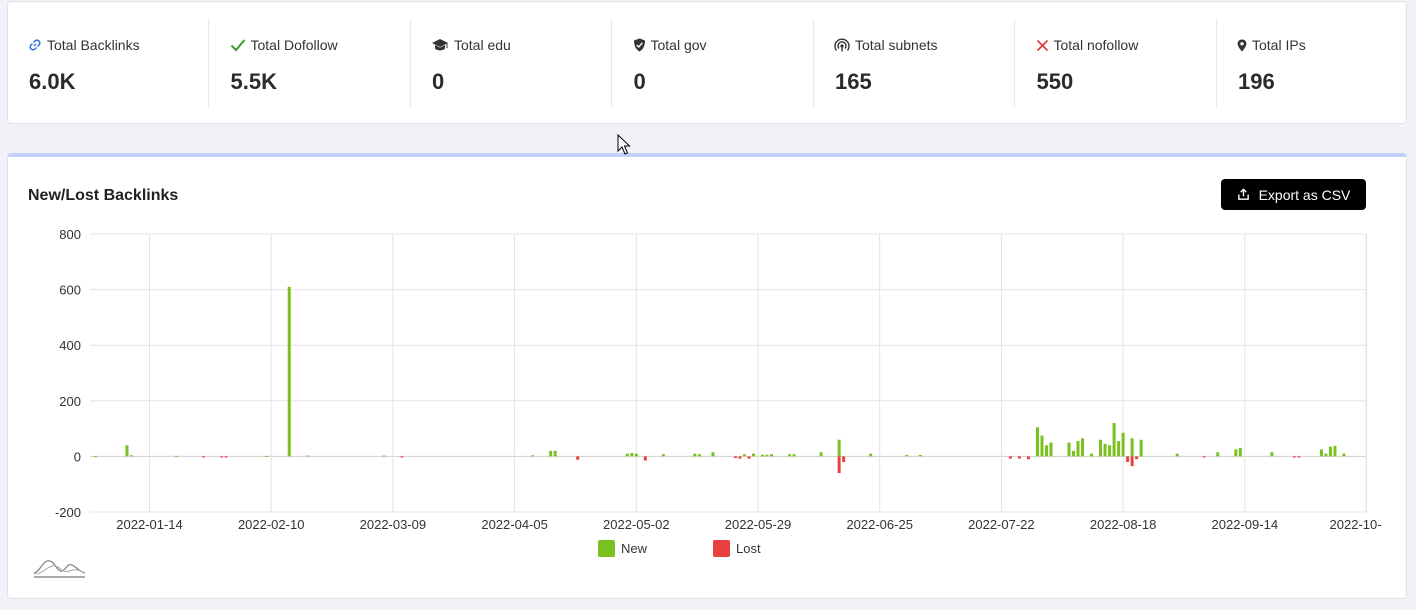 This screenshot has width=1416, height=610. What do you see at coordinates (149, 524) in the screenshot?
I see `x-tick-label: 2022-01-14` at bounding box center [149, 524].